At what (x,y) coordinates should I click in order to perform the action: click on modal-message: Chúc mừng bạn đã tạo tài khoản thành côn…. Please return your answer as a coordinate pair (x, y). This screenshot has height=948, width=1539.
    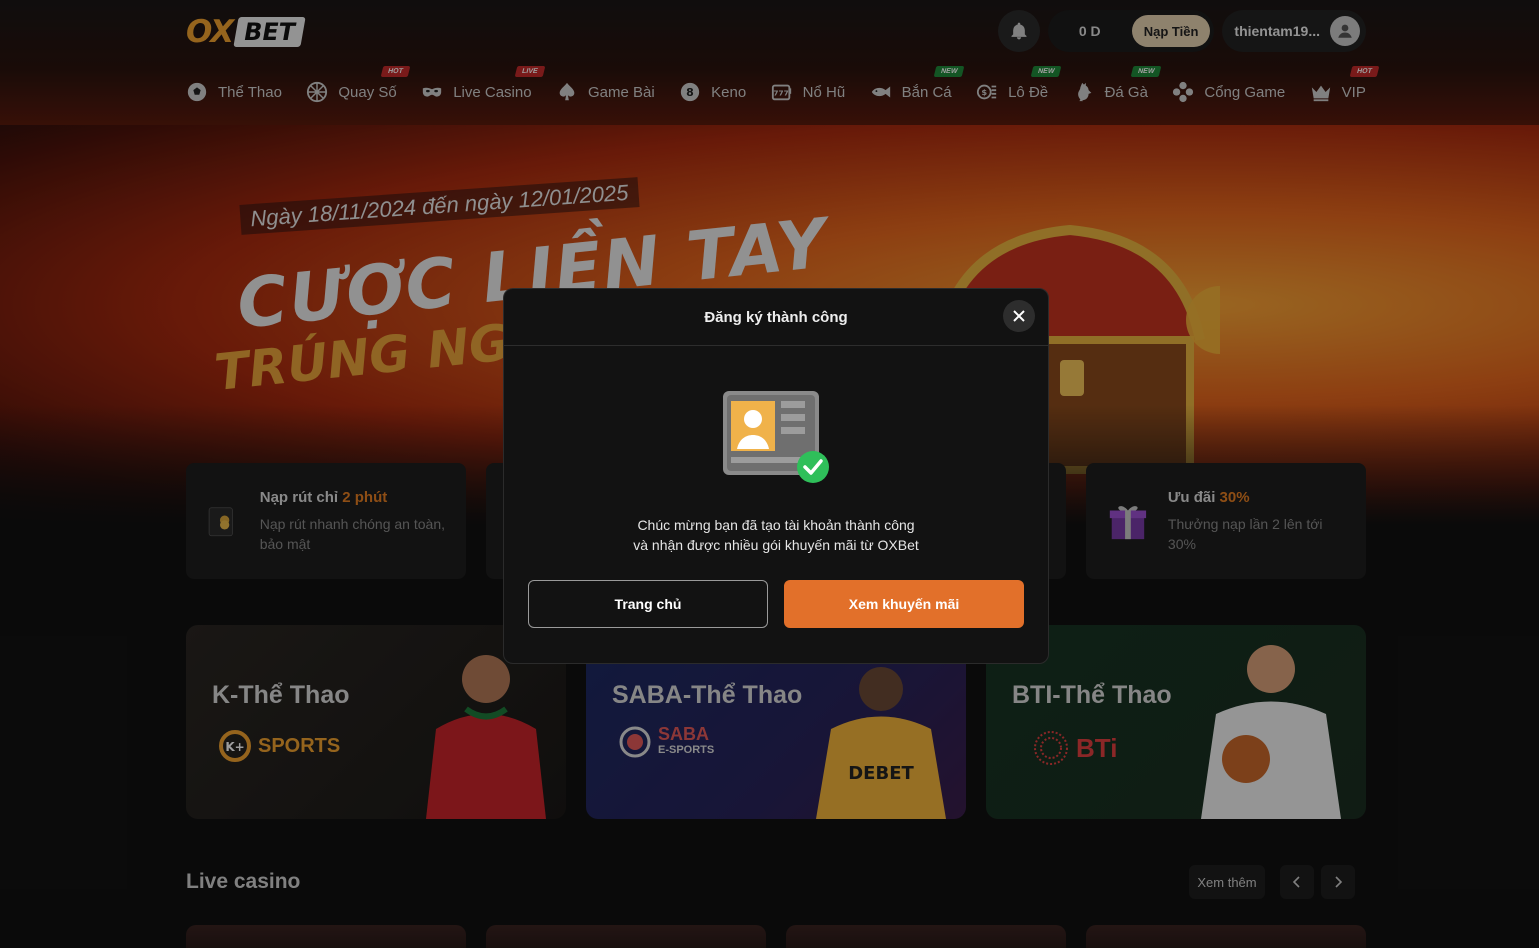
    Looking at the image, I should click on (776, 535).